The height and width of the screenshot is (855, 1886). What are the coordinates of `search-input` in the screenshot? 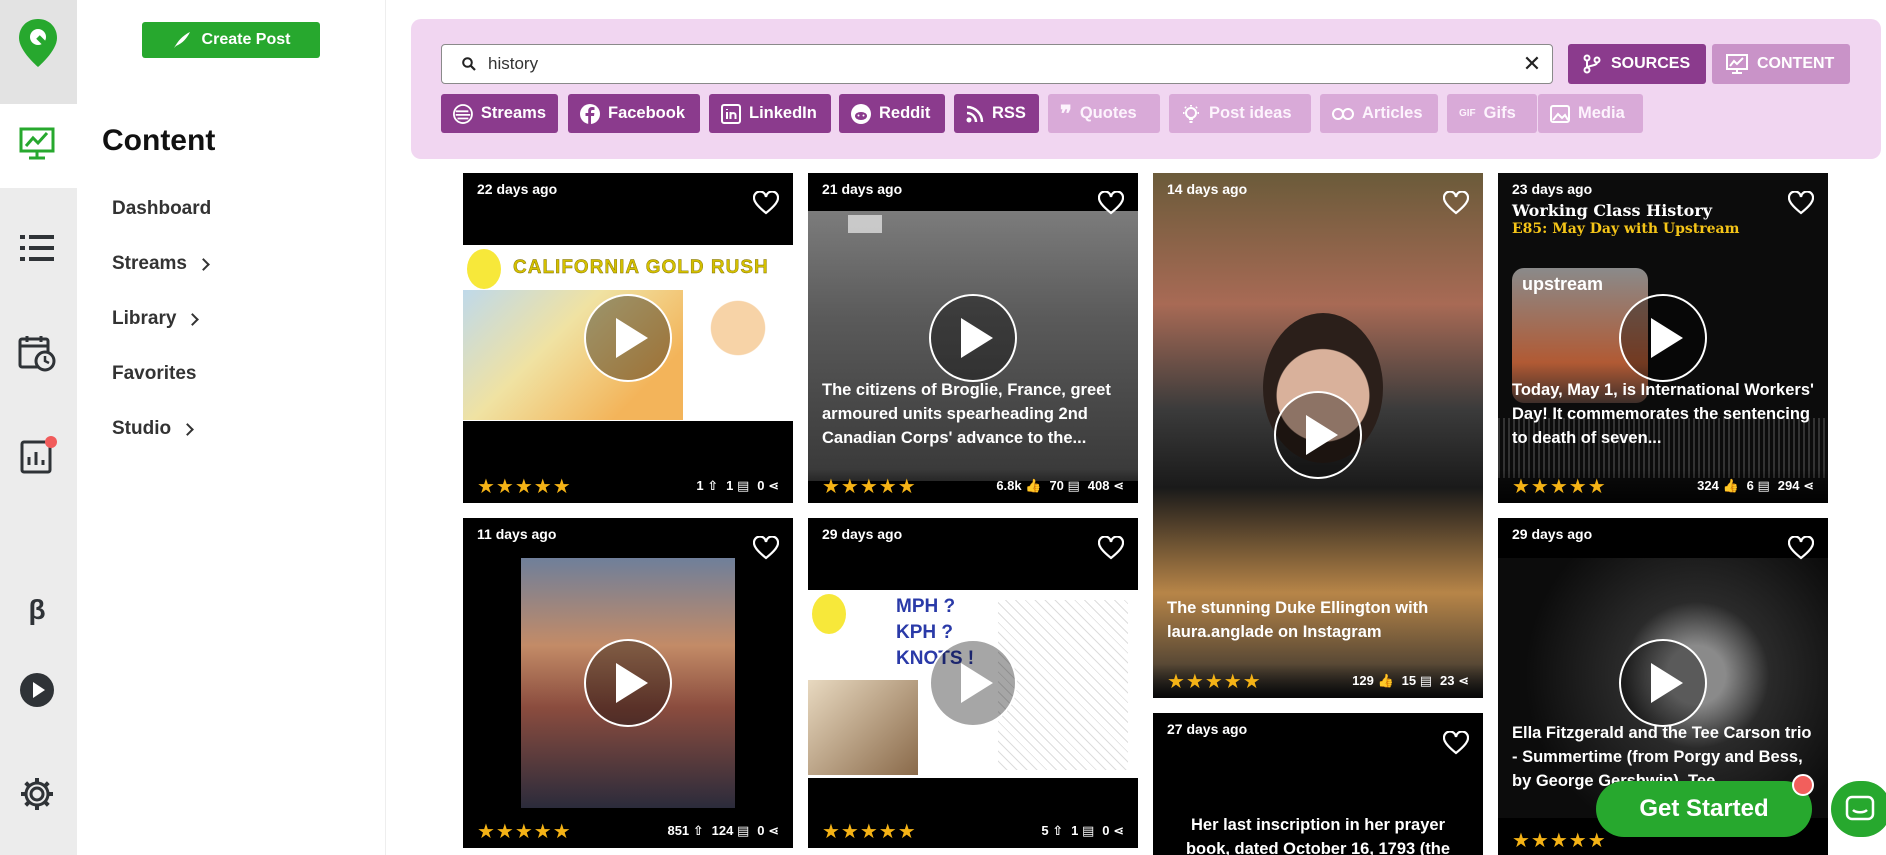 It's located at (1000, 64).